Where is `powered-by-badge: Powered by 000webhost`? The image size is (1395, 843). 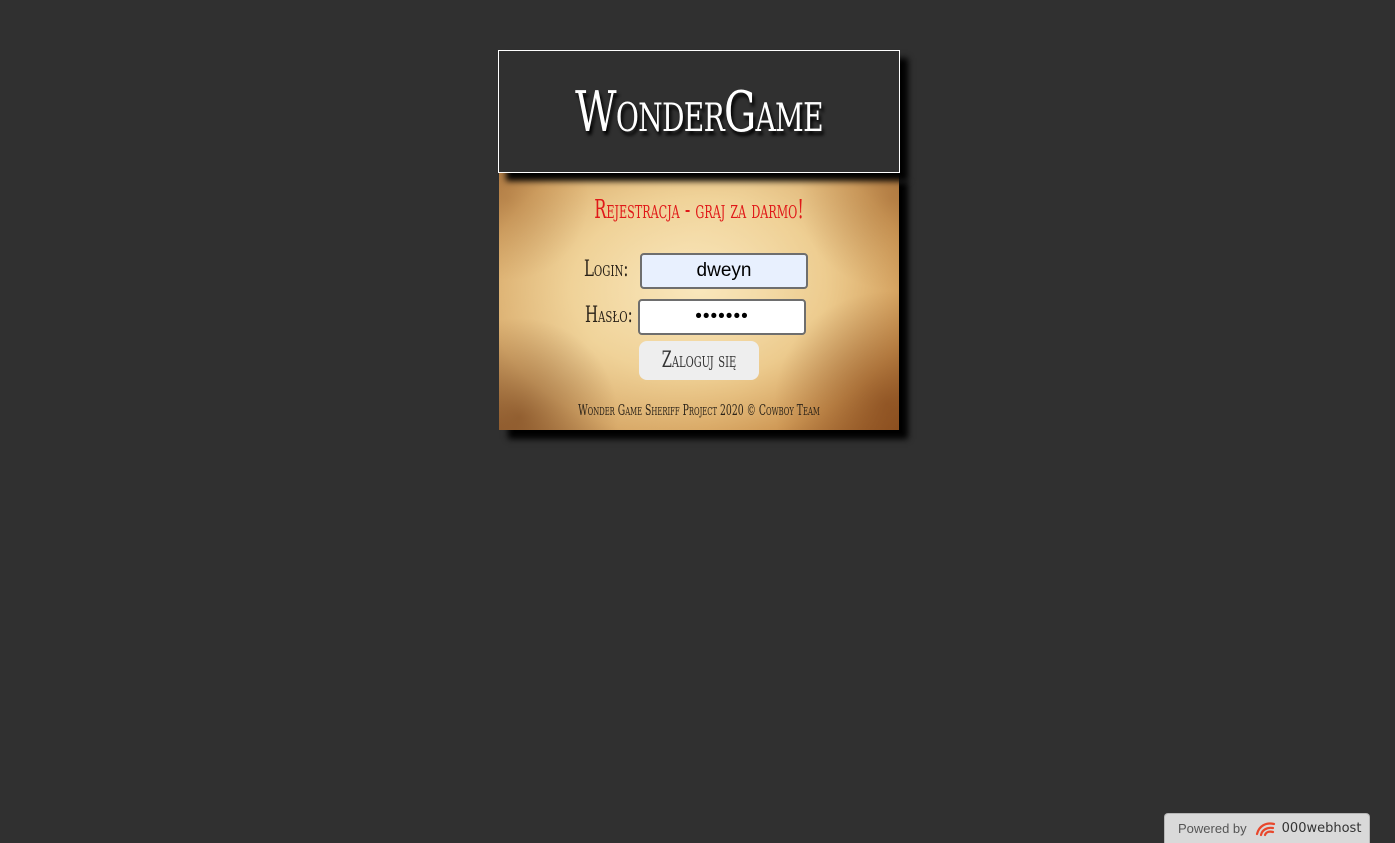 powered-by-badge: Powered by 000webhost is located at coordinates (1267, 828).